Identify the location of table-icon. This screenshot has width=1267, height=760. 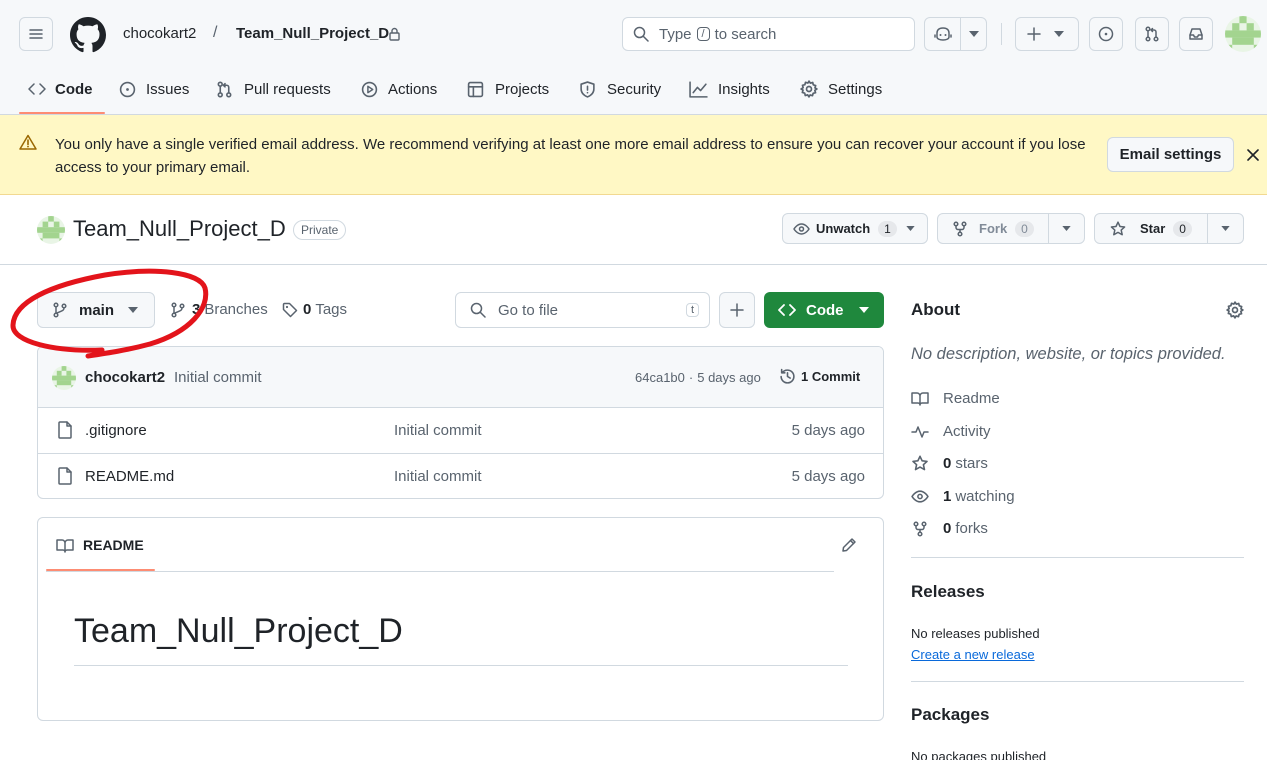
(475, 89).